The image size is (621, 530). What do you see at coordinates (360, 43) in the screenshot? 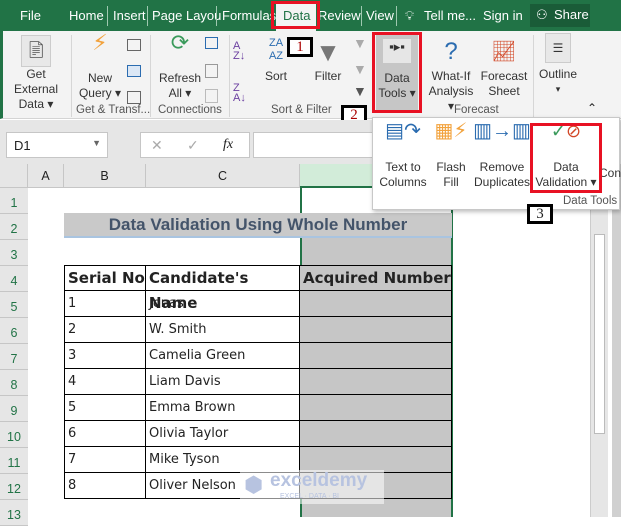
I see `clear-filter-icon: ▼` at bounding box center [360, 43].